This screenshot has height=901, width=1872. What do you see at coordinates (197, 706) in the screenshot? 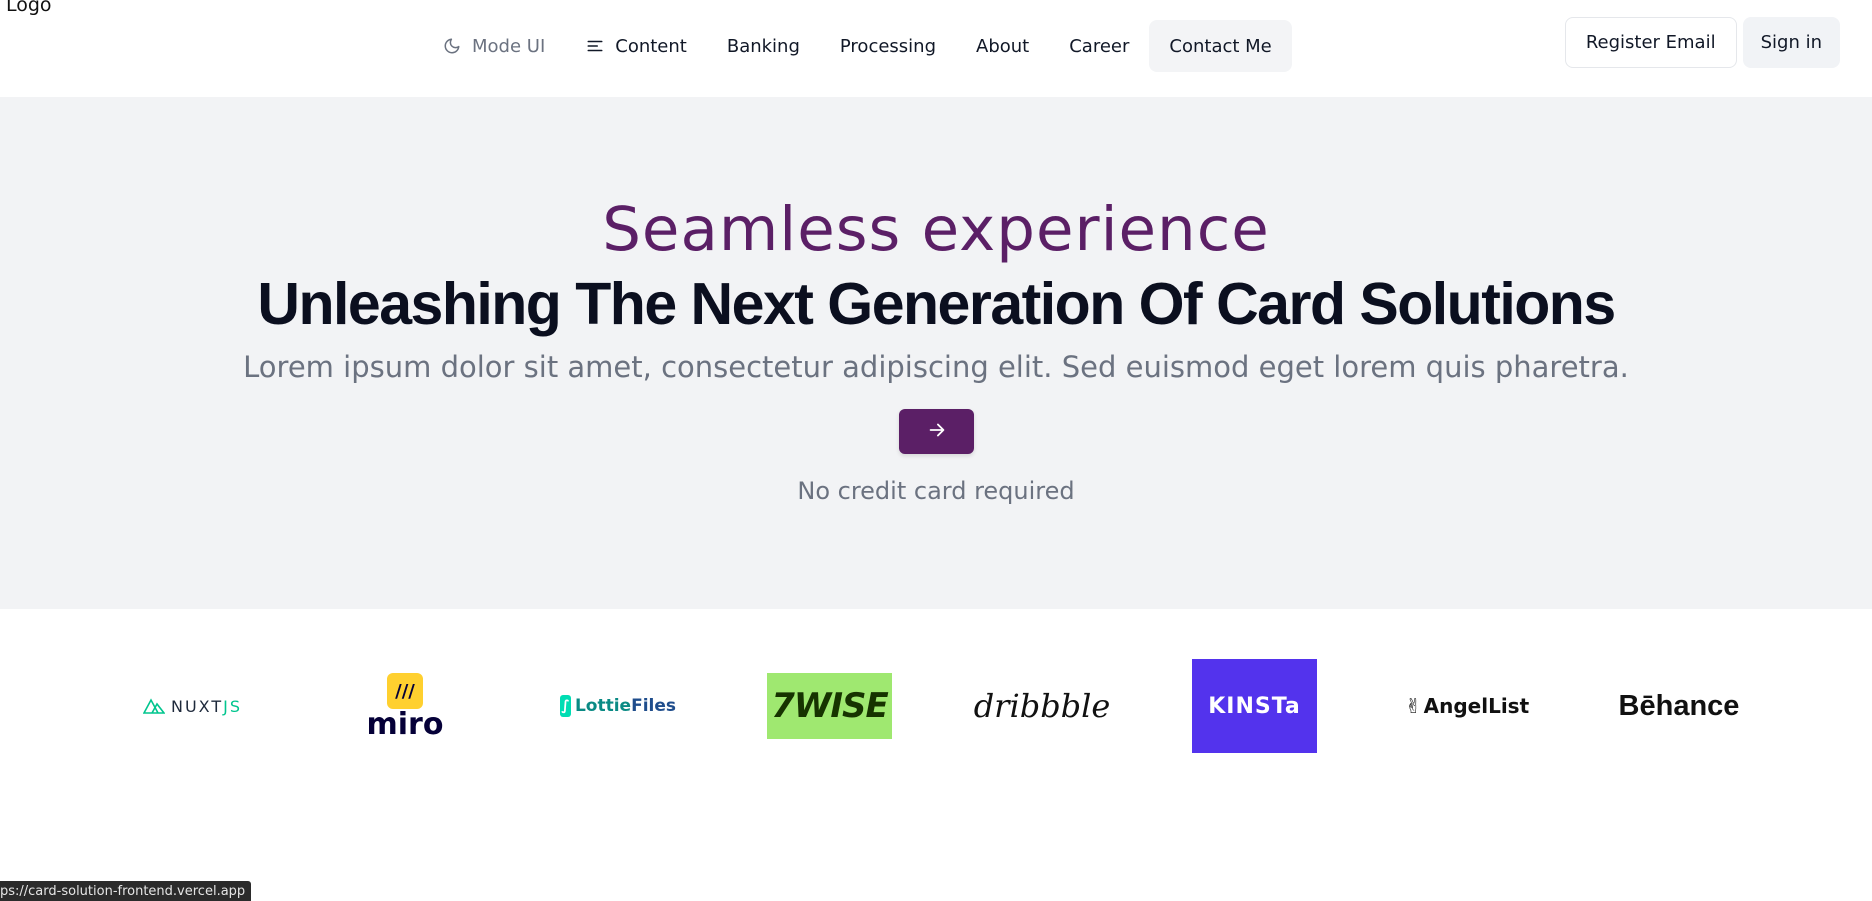
I see `nuxt-word: NUXT` at bounding box center [197, 706].